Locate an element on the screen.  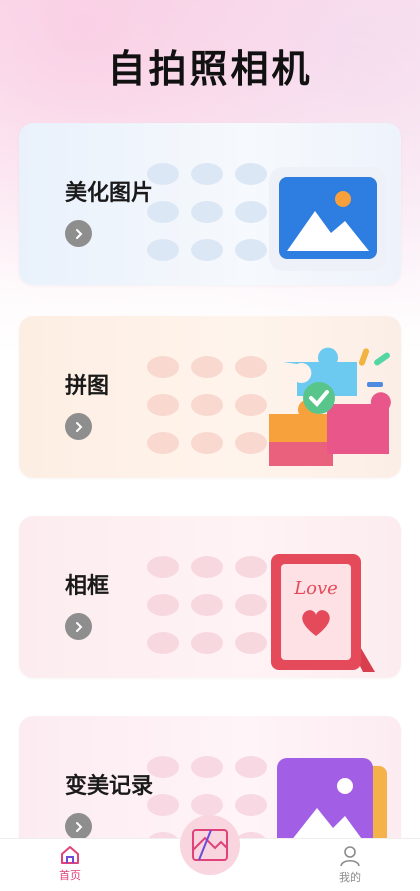
page-title: 自拍照相机 is located at coordinates (210, 69).